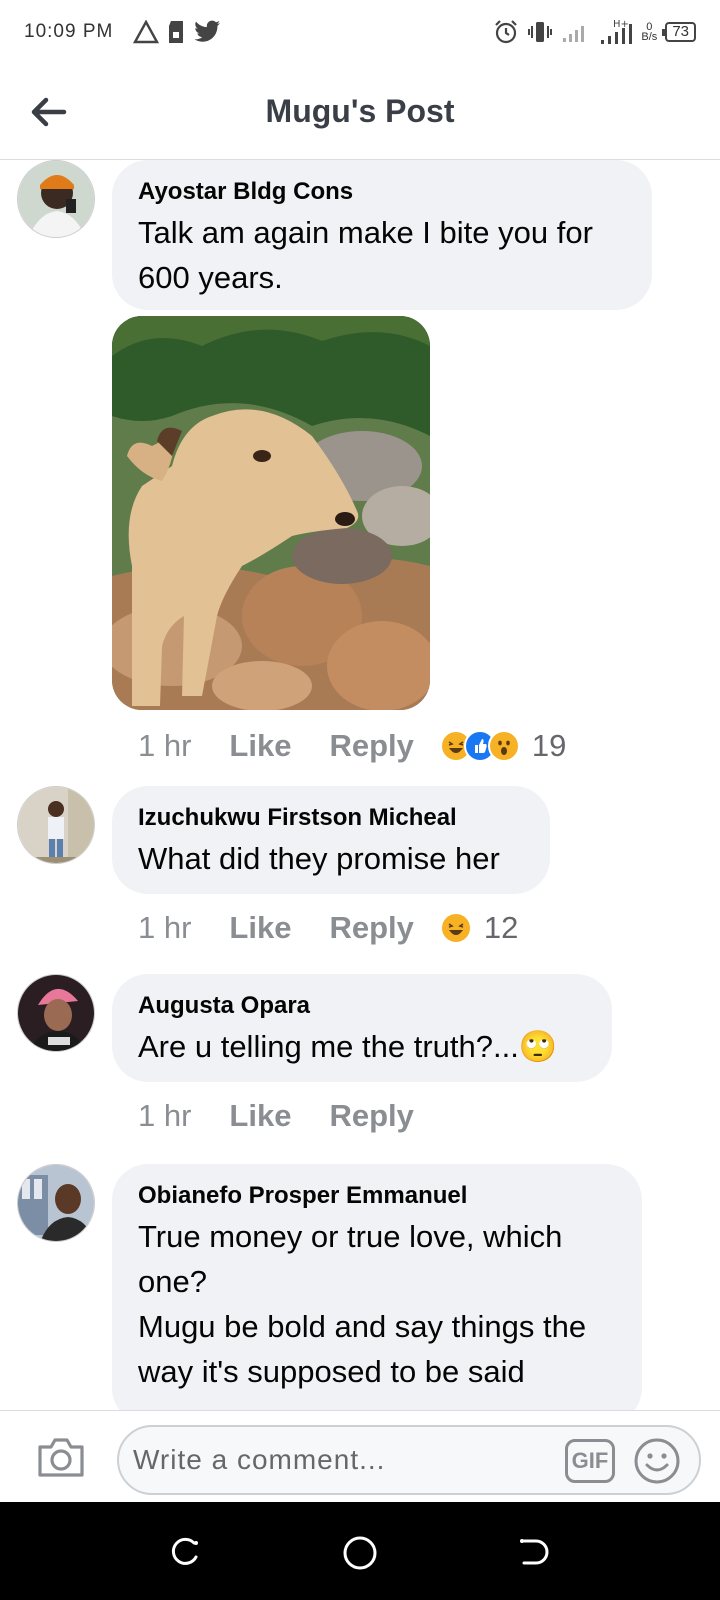 The height and width of the screenshot is (1600, 720). I want to click on comment-input: Write a comment... GIF, so click(409, 1460).